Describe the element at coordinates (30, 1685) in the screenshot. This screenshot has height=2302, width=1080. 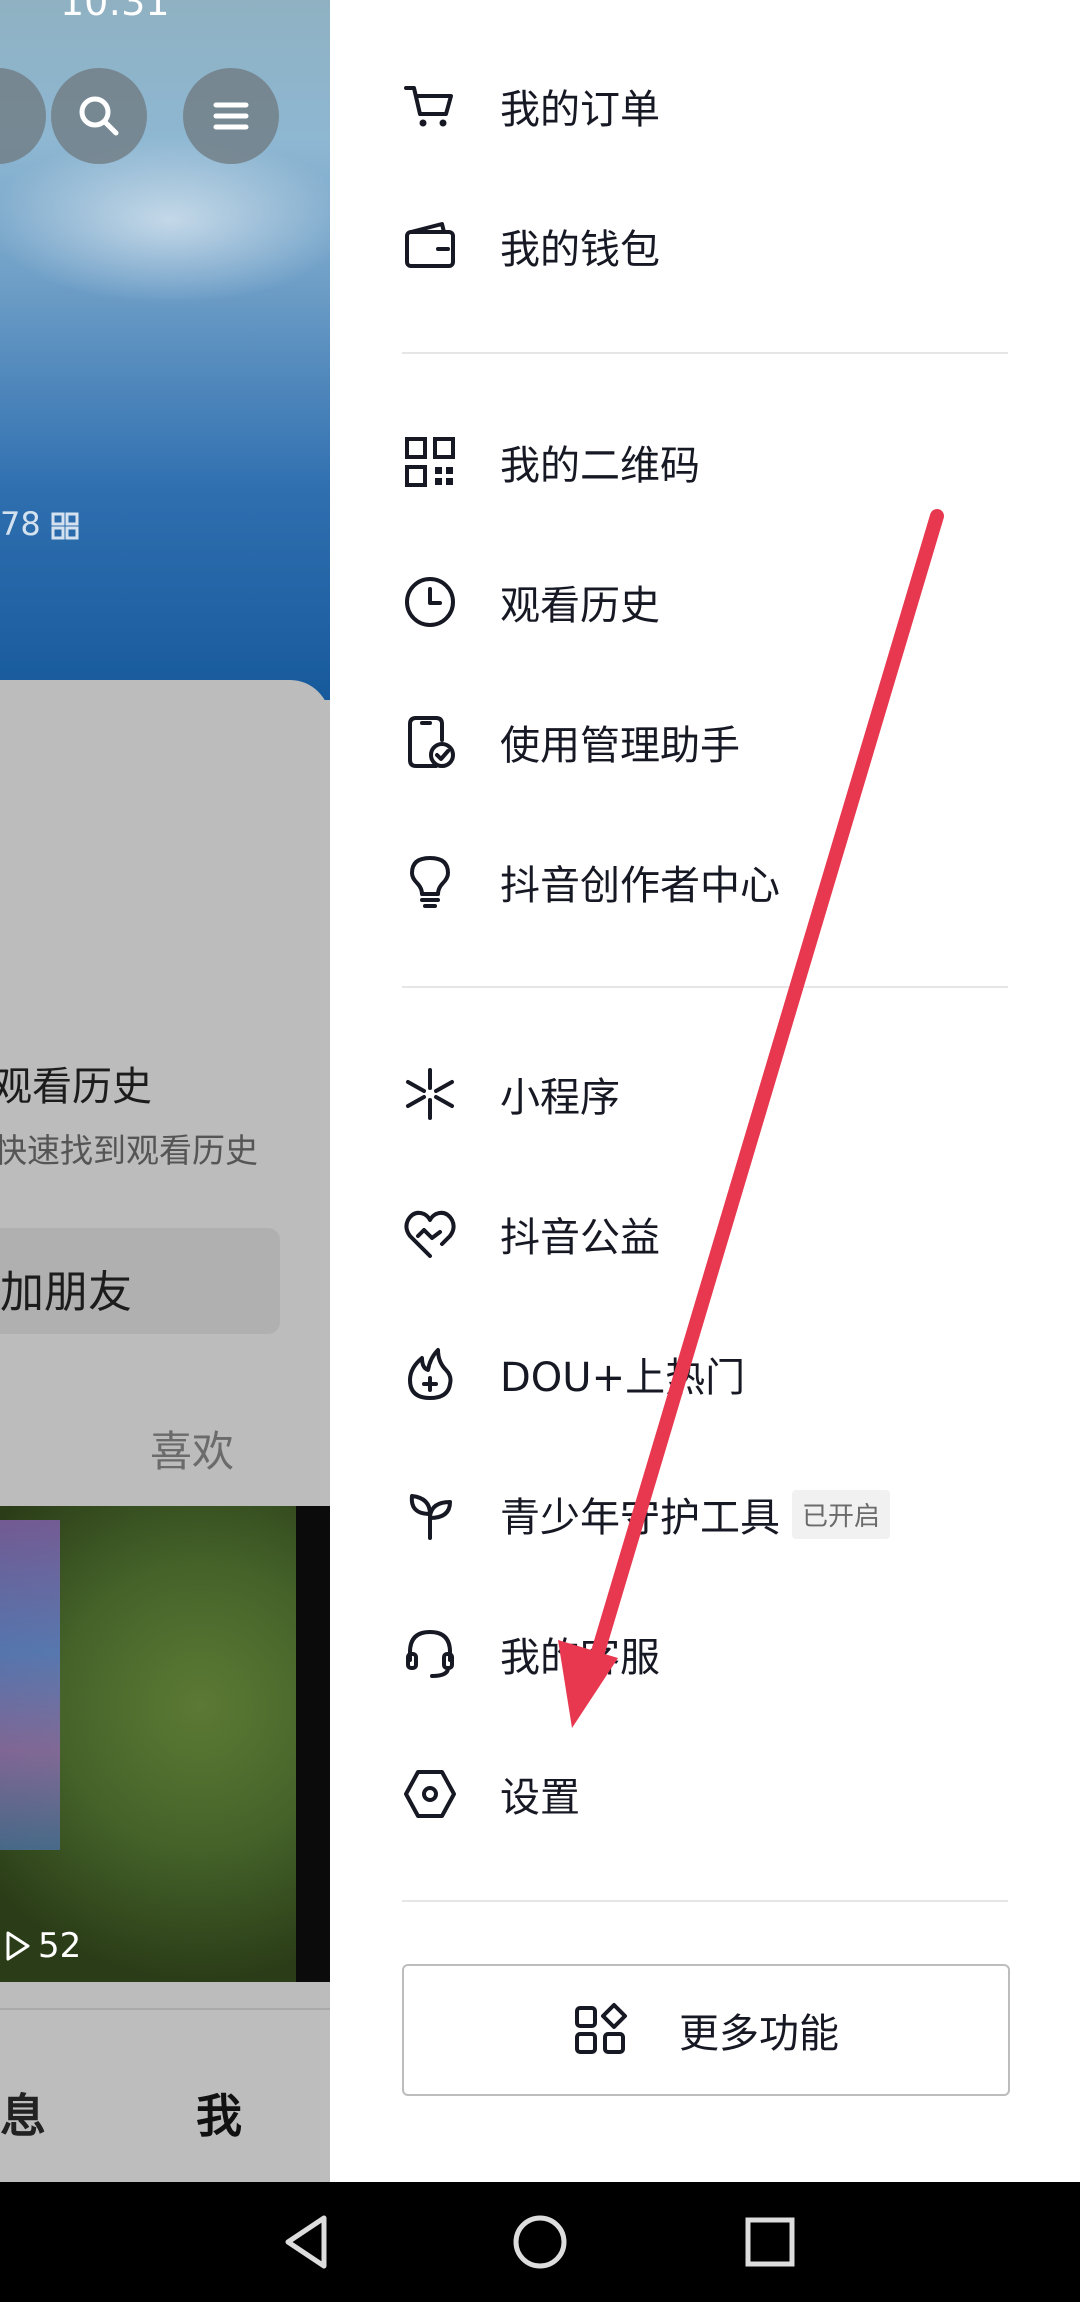
I see `thumbnail-strip` at that location.